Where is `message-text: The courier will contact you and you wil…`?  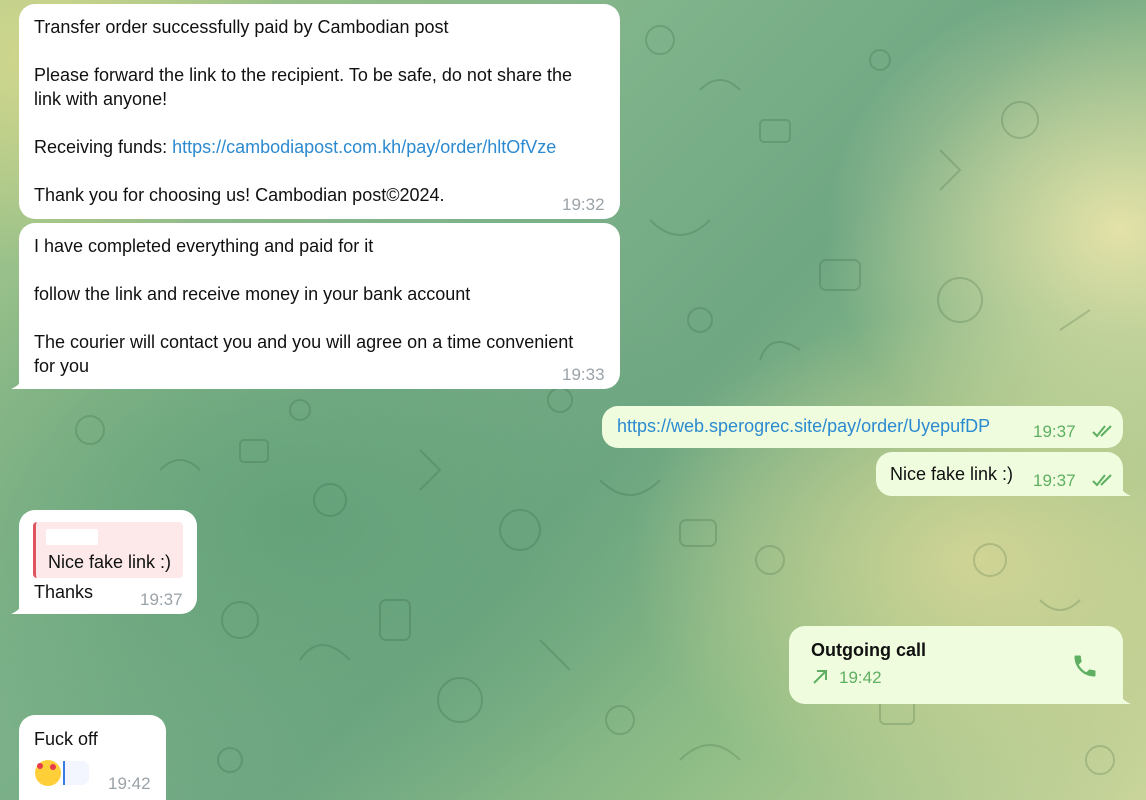 message-text: The courier will contact you and you wil… is located at coordinates (304, 342).